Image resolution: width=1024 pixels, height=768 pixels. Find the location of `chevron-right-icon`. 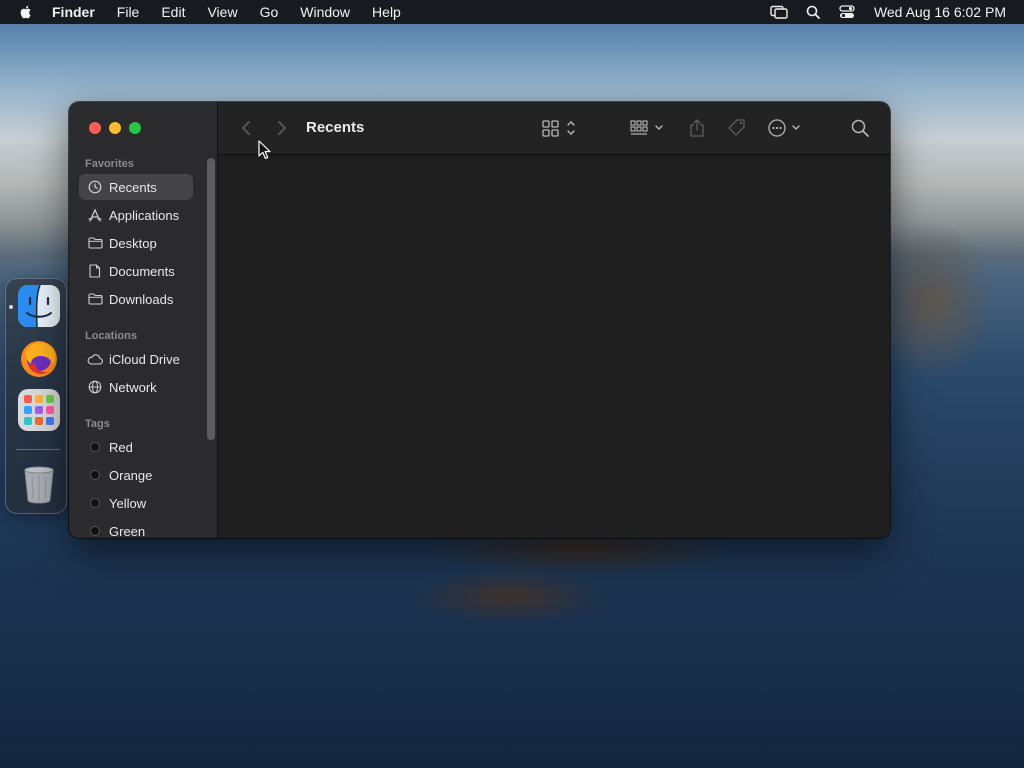

chevron-right-icon is located at coordinates (282, 128).